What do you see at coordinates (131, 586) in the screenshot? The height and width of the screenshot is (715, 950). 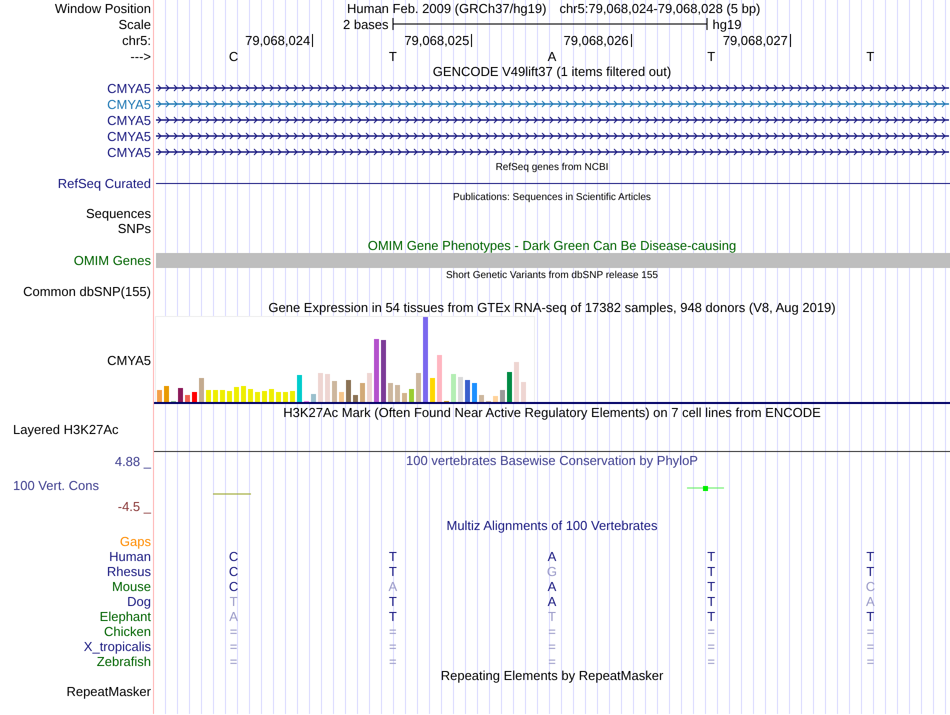 I see `species-label: Mouse` at bounding box center [131, 586].